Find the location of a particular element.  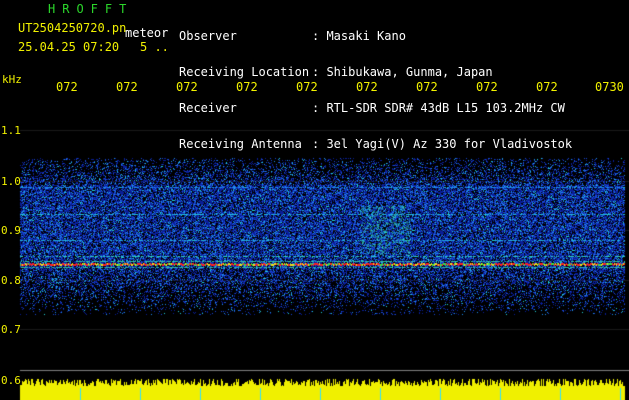

value-antenna: : 3el Yagi(V) Az 330 for Vladivostok is located at coordinates (442, 144).